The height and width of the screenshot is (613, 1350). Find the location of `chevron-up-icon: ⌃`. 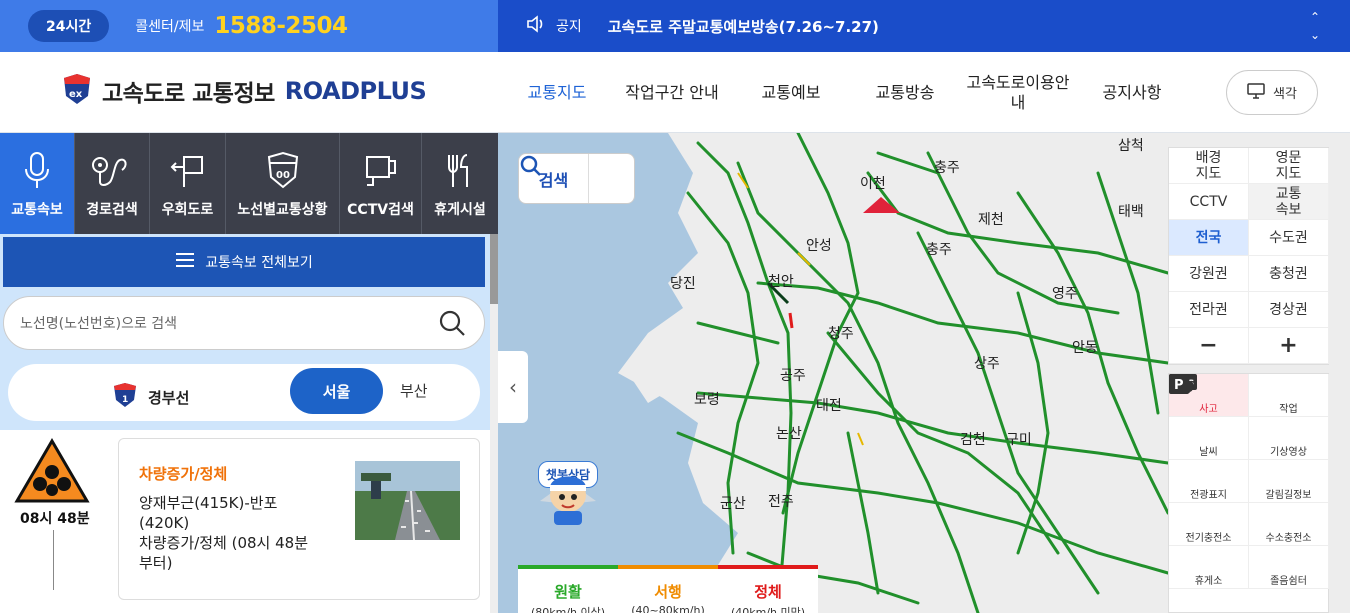

chevron-up-icon: ⌃ is located at coordinates (1315, 17).